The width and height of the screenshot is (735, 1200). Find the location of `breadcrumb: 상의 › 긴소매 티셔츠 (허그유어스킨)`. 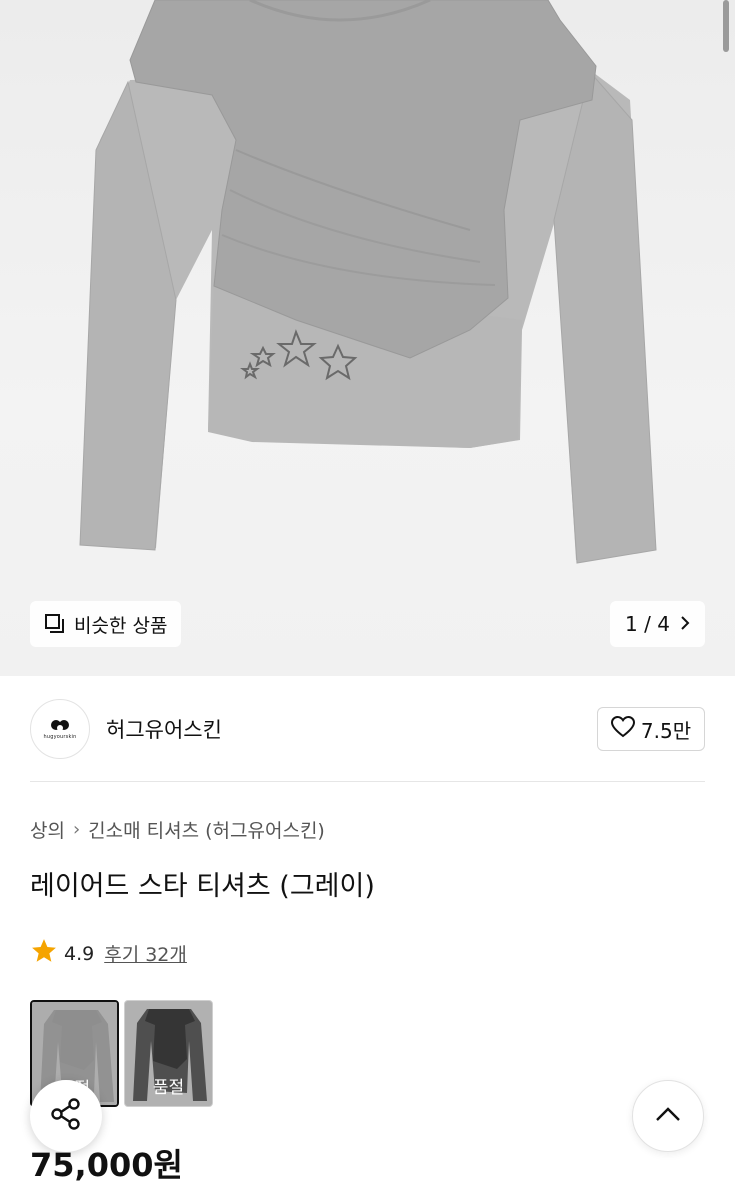

breadcrumb: 상의 › 긴소매 티셔츠 (허그유어스킨) is located at coordinates (177, 829).